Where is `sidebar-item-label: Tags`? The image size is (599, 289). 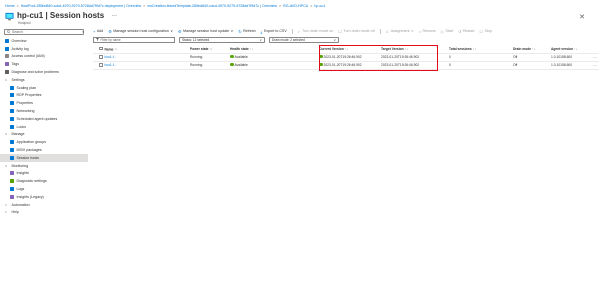
sidebar-item-label: Tags is located at coordinates (15, 64).